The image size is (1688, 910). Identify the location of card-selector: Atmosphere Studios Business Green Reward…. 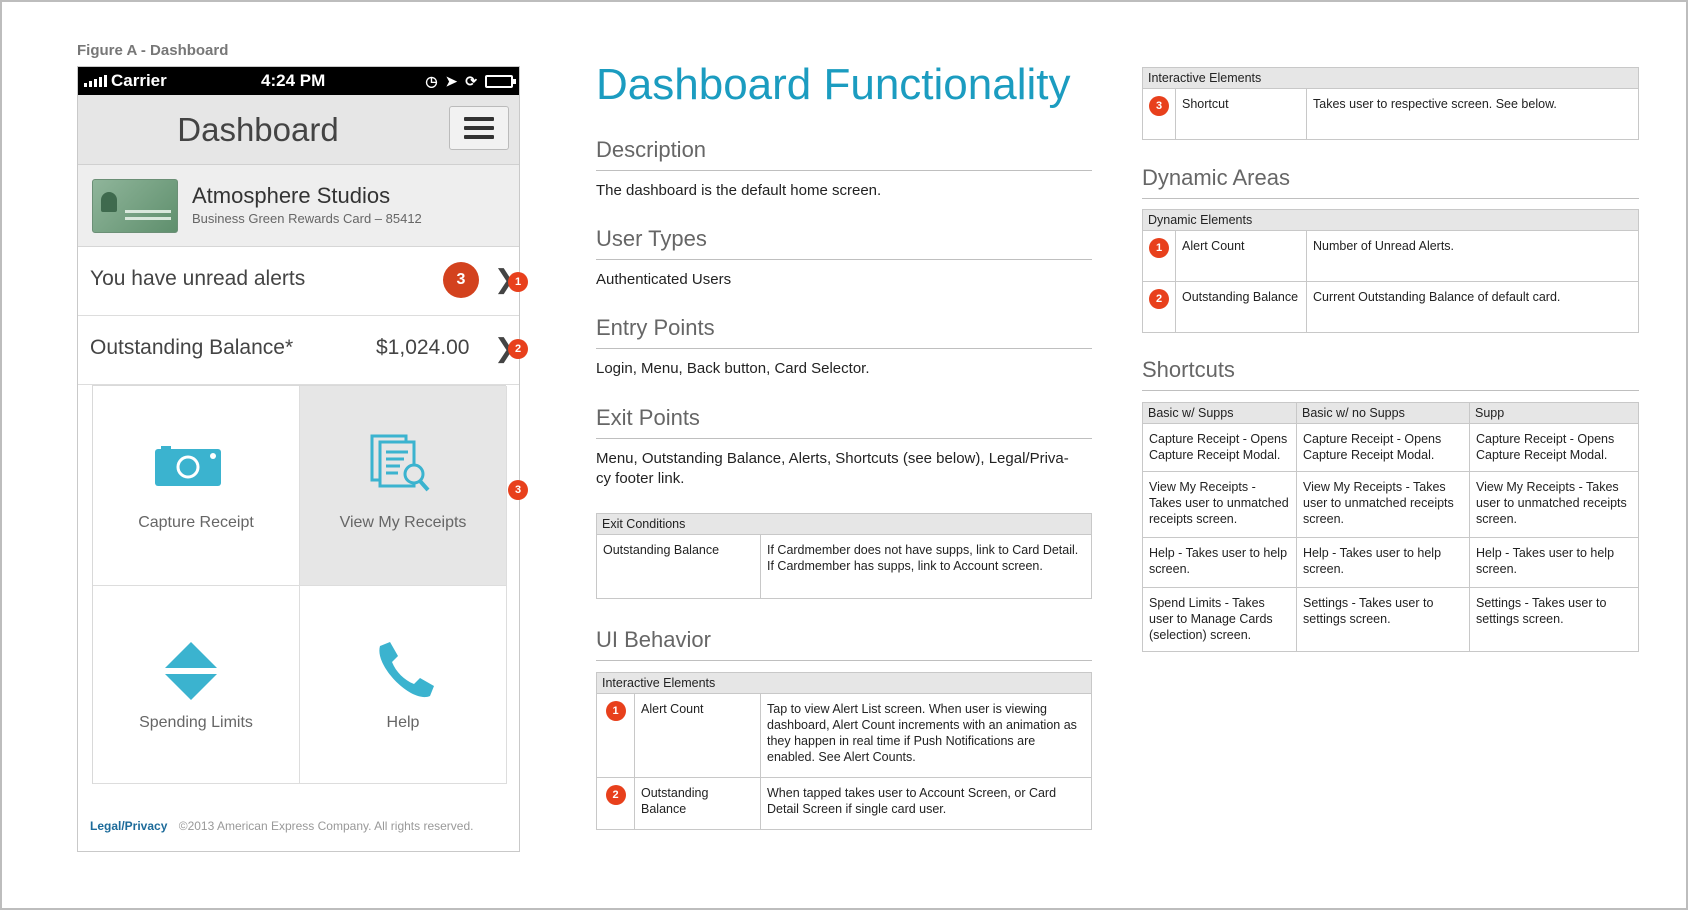
(298, 206).